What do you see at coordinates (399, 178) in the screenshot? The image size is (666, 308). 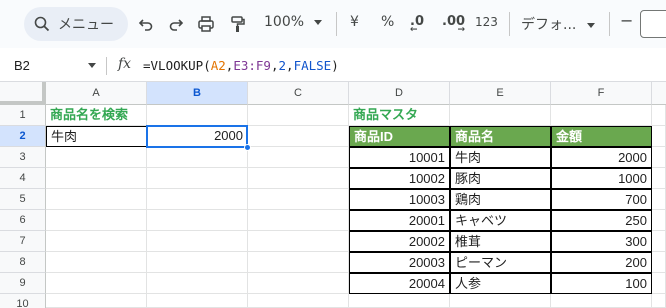 I see `master-id-cell: 10002` at bounding box center [399, 178].